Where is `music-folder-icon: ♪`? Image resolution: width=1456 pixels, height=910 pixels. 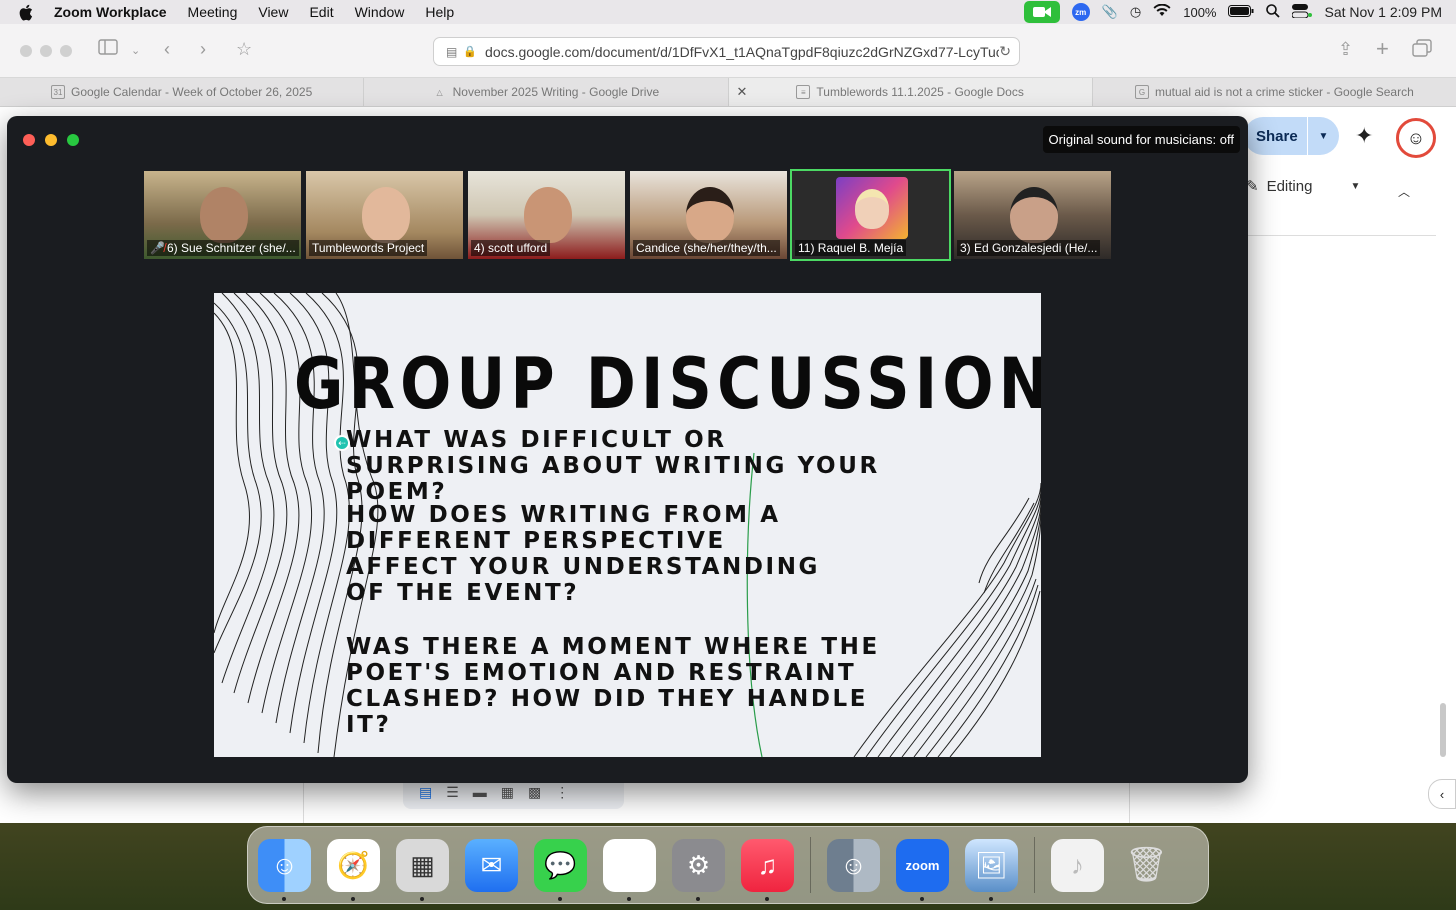 music-folder-icon: ♪ is located at coordinates (1077, 865).